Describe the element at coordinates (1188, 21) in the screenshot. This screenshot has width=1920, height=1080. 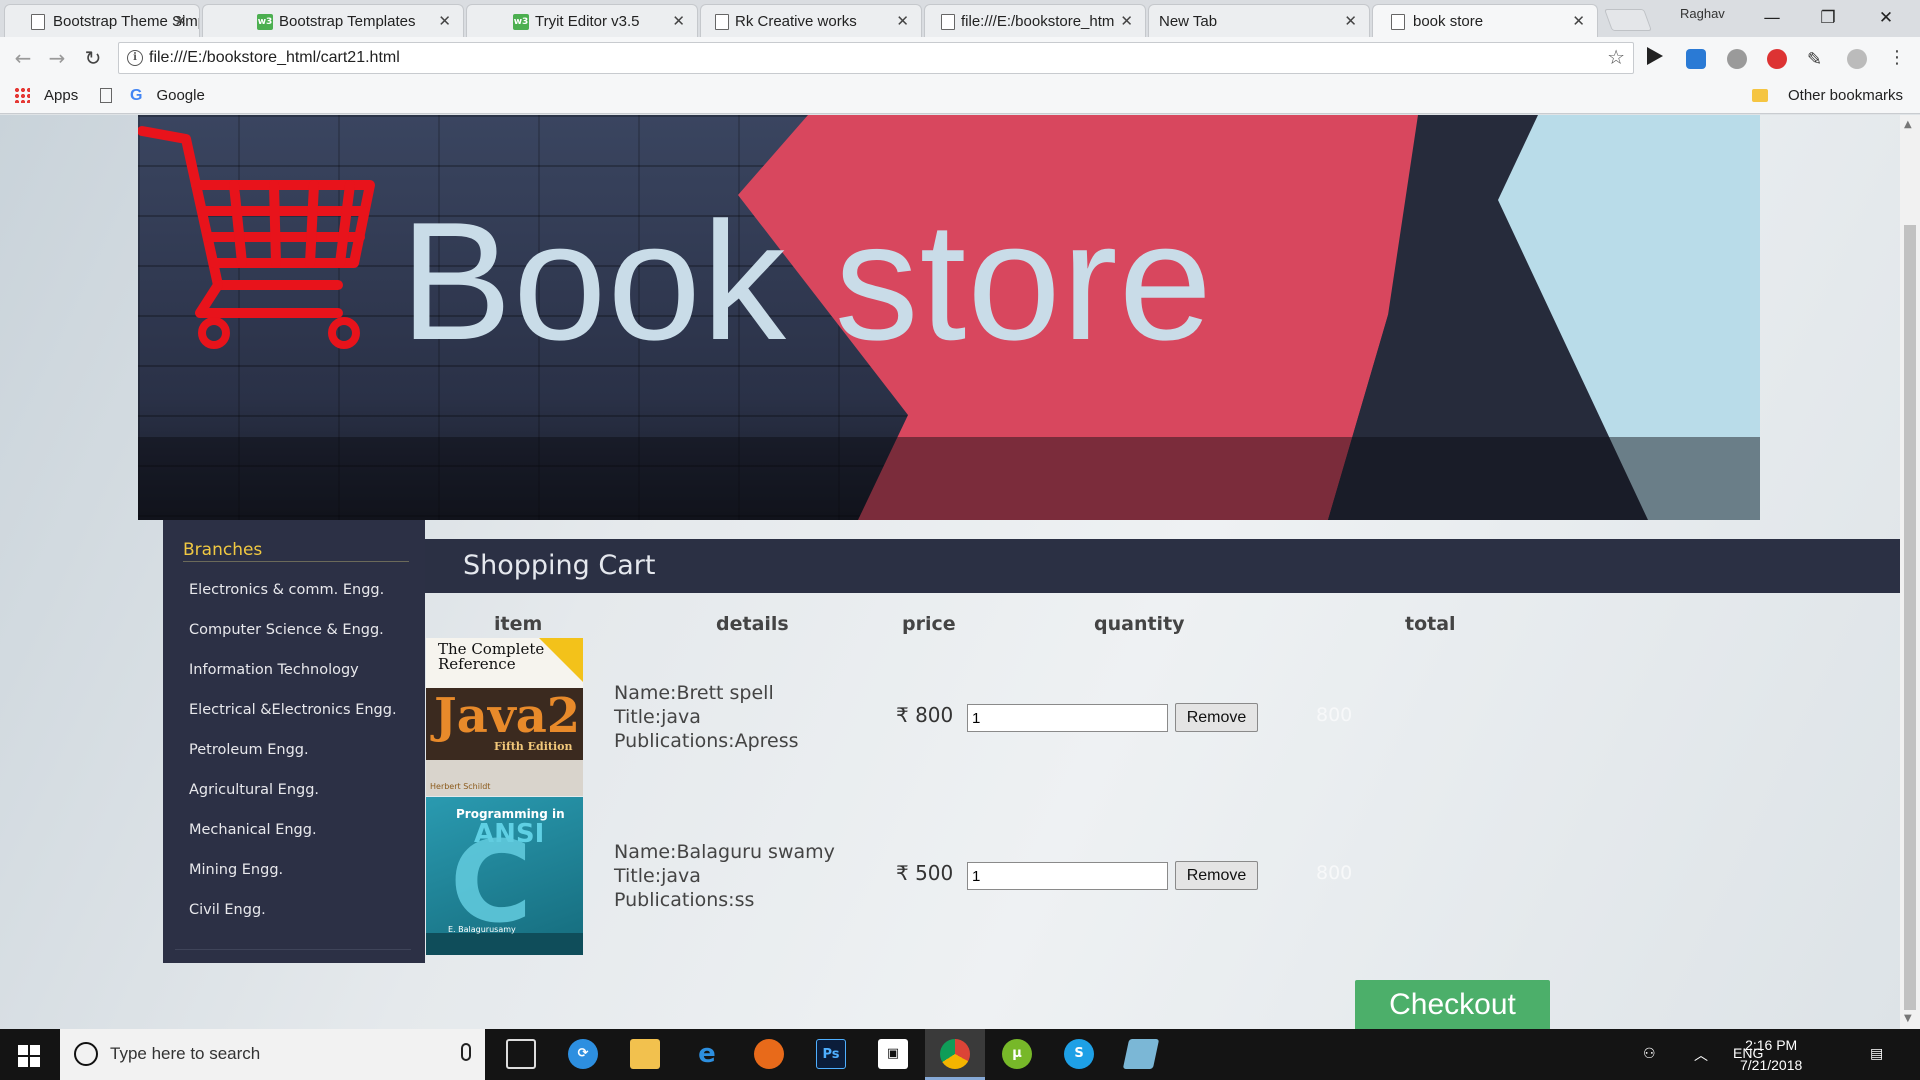
I see `tab-title: New Tab` at that location.